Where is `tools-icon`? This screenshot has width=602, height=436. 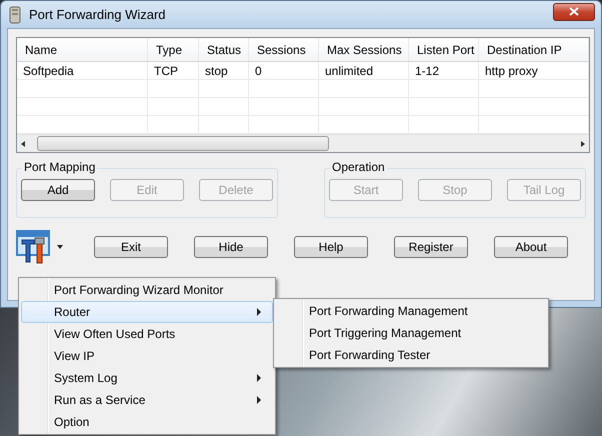 tools-icon is located at coordinates (34, 247).